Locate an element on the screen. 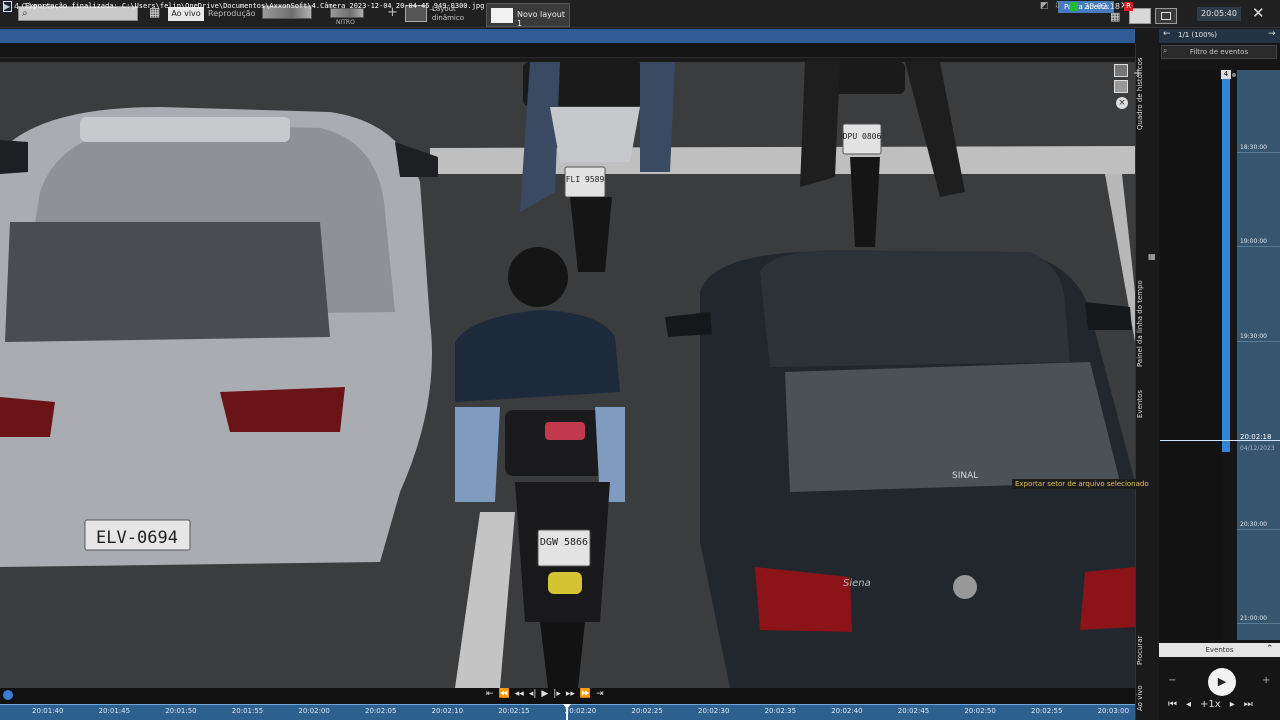  timeline-label: 20:02:25 is located at coordinates (647, 711).